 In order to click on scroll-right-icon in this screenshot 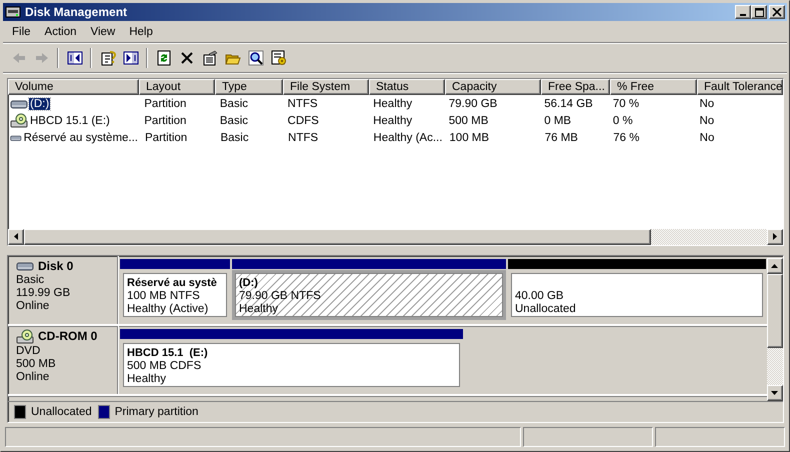, I will do `click(775, 236)`.